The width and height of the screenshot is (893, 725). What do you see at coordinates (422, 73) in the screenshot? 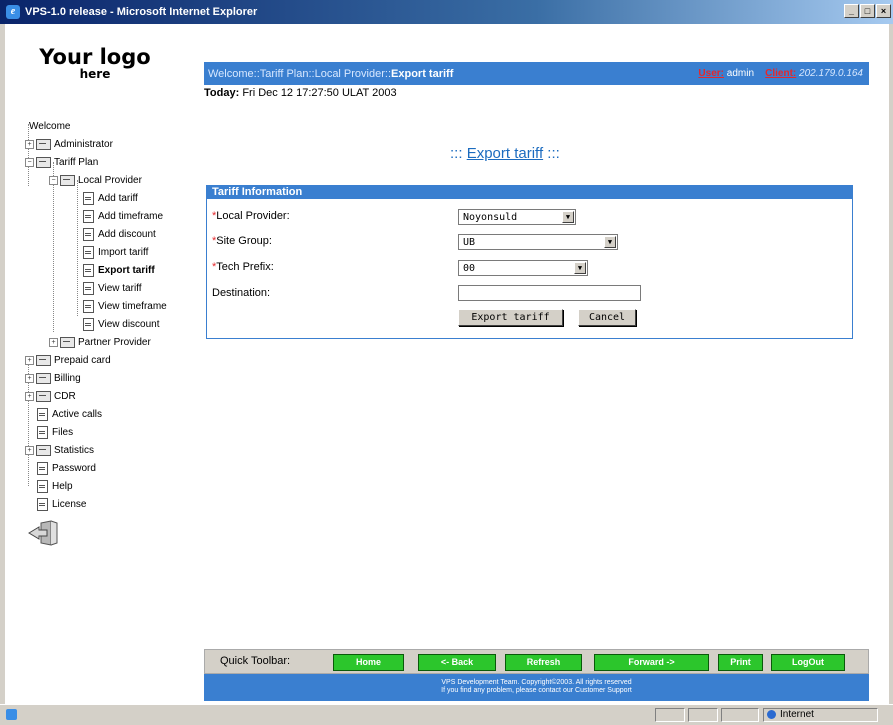
I see `breadcrumb-current: Export tariff` at bounding box center [422, 73].